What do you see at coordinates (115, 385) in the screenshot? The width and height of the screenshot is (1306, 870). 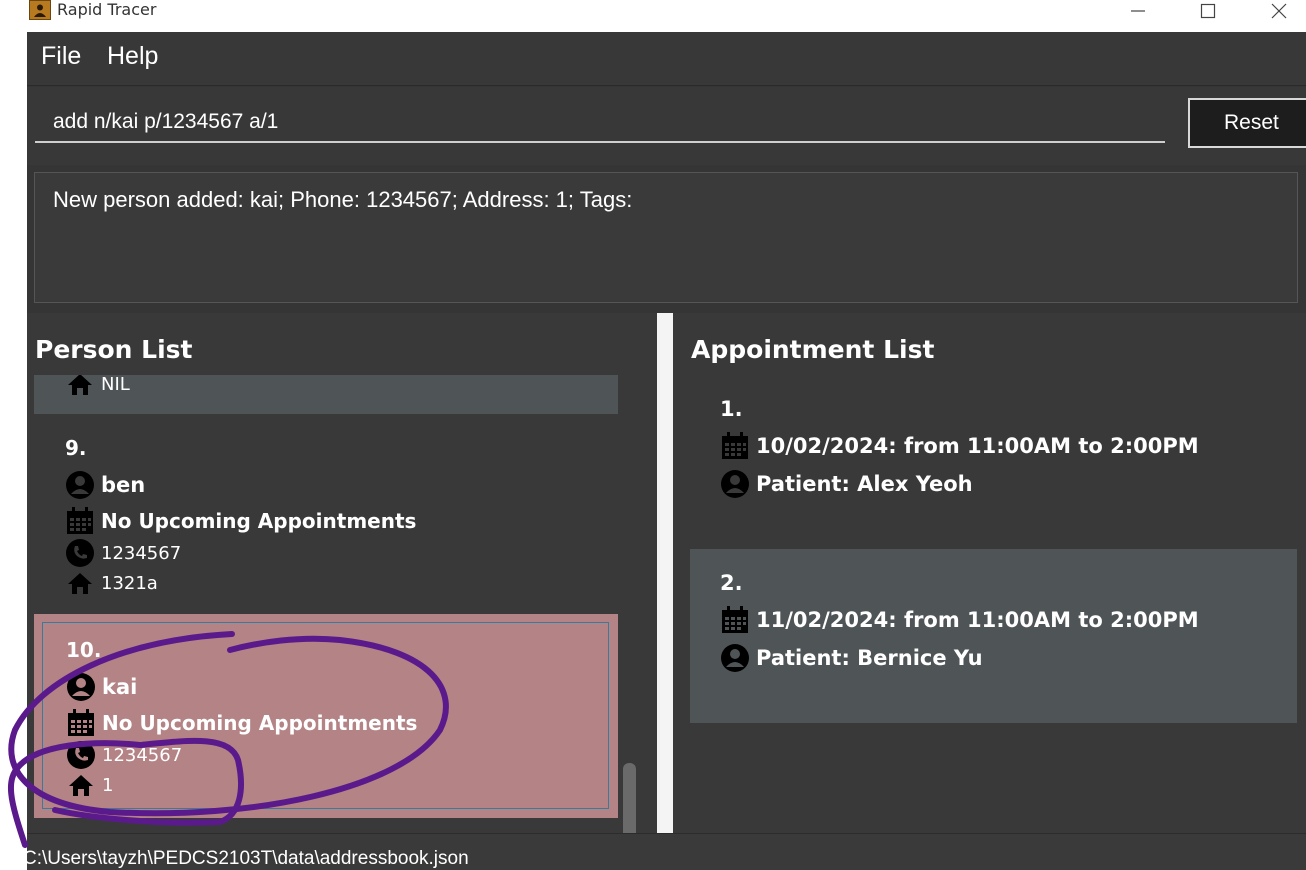 I see `person-address: NIL` at bounding box center [115, 385].